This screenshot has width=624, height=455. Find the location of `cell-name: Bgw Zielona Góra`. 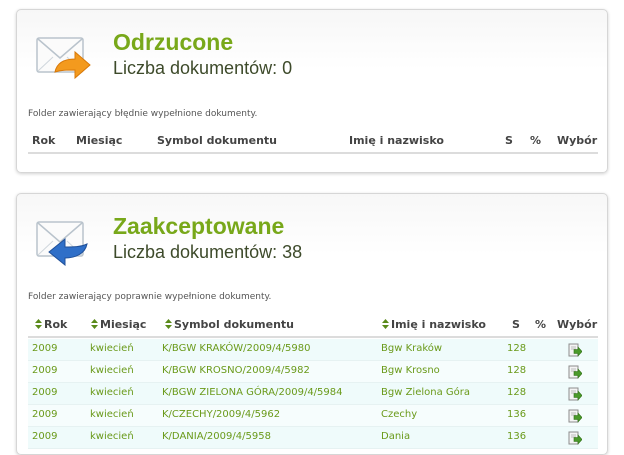

cell-name: Bgw Zielona Góra is located at coordinates (425, 392).